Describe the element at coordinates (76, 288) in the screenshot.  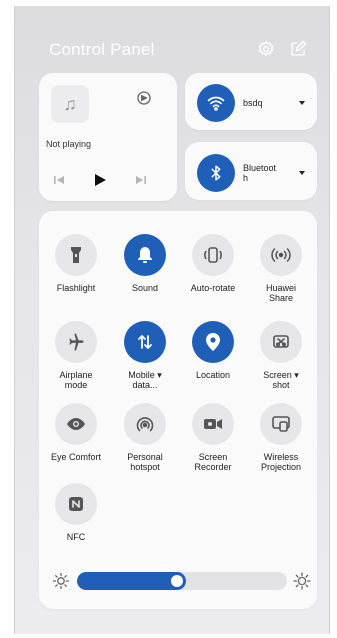
I see `tile-label: Flashlight` at that location.